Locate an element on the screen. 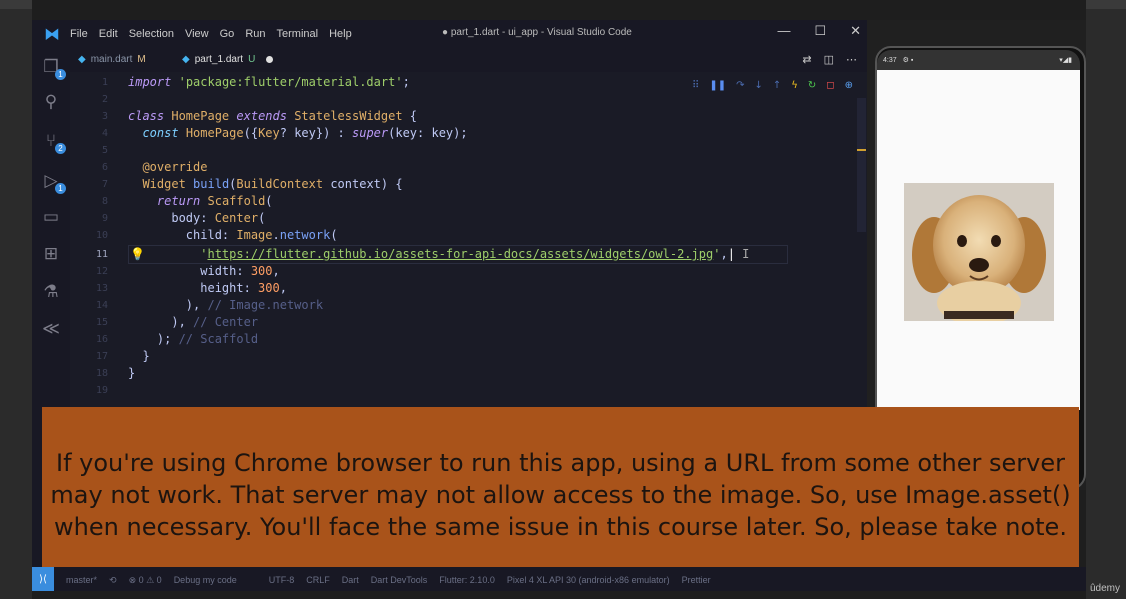 The image size is (1126, 599). line-number: 3 is located at coordinates (104, 116).